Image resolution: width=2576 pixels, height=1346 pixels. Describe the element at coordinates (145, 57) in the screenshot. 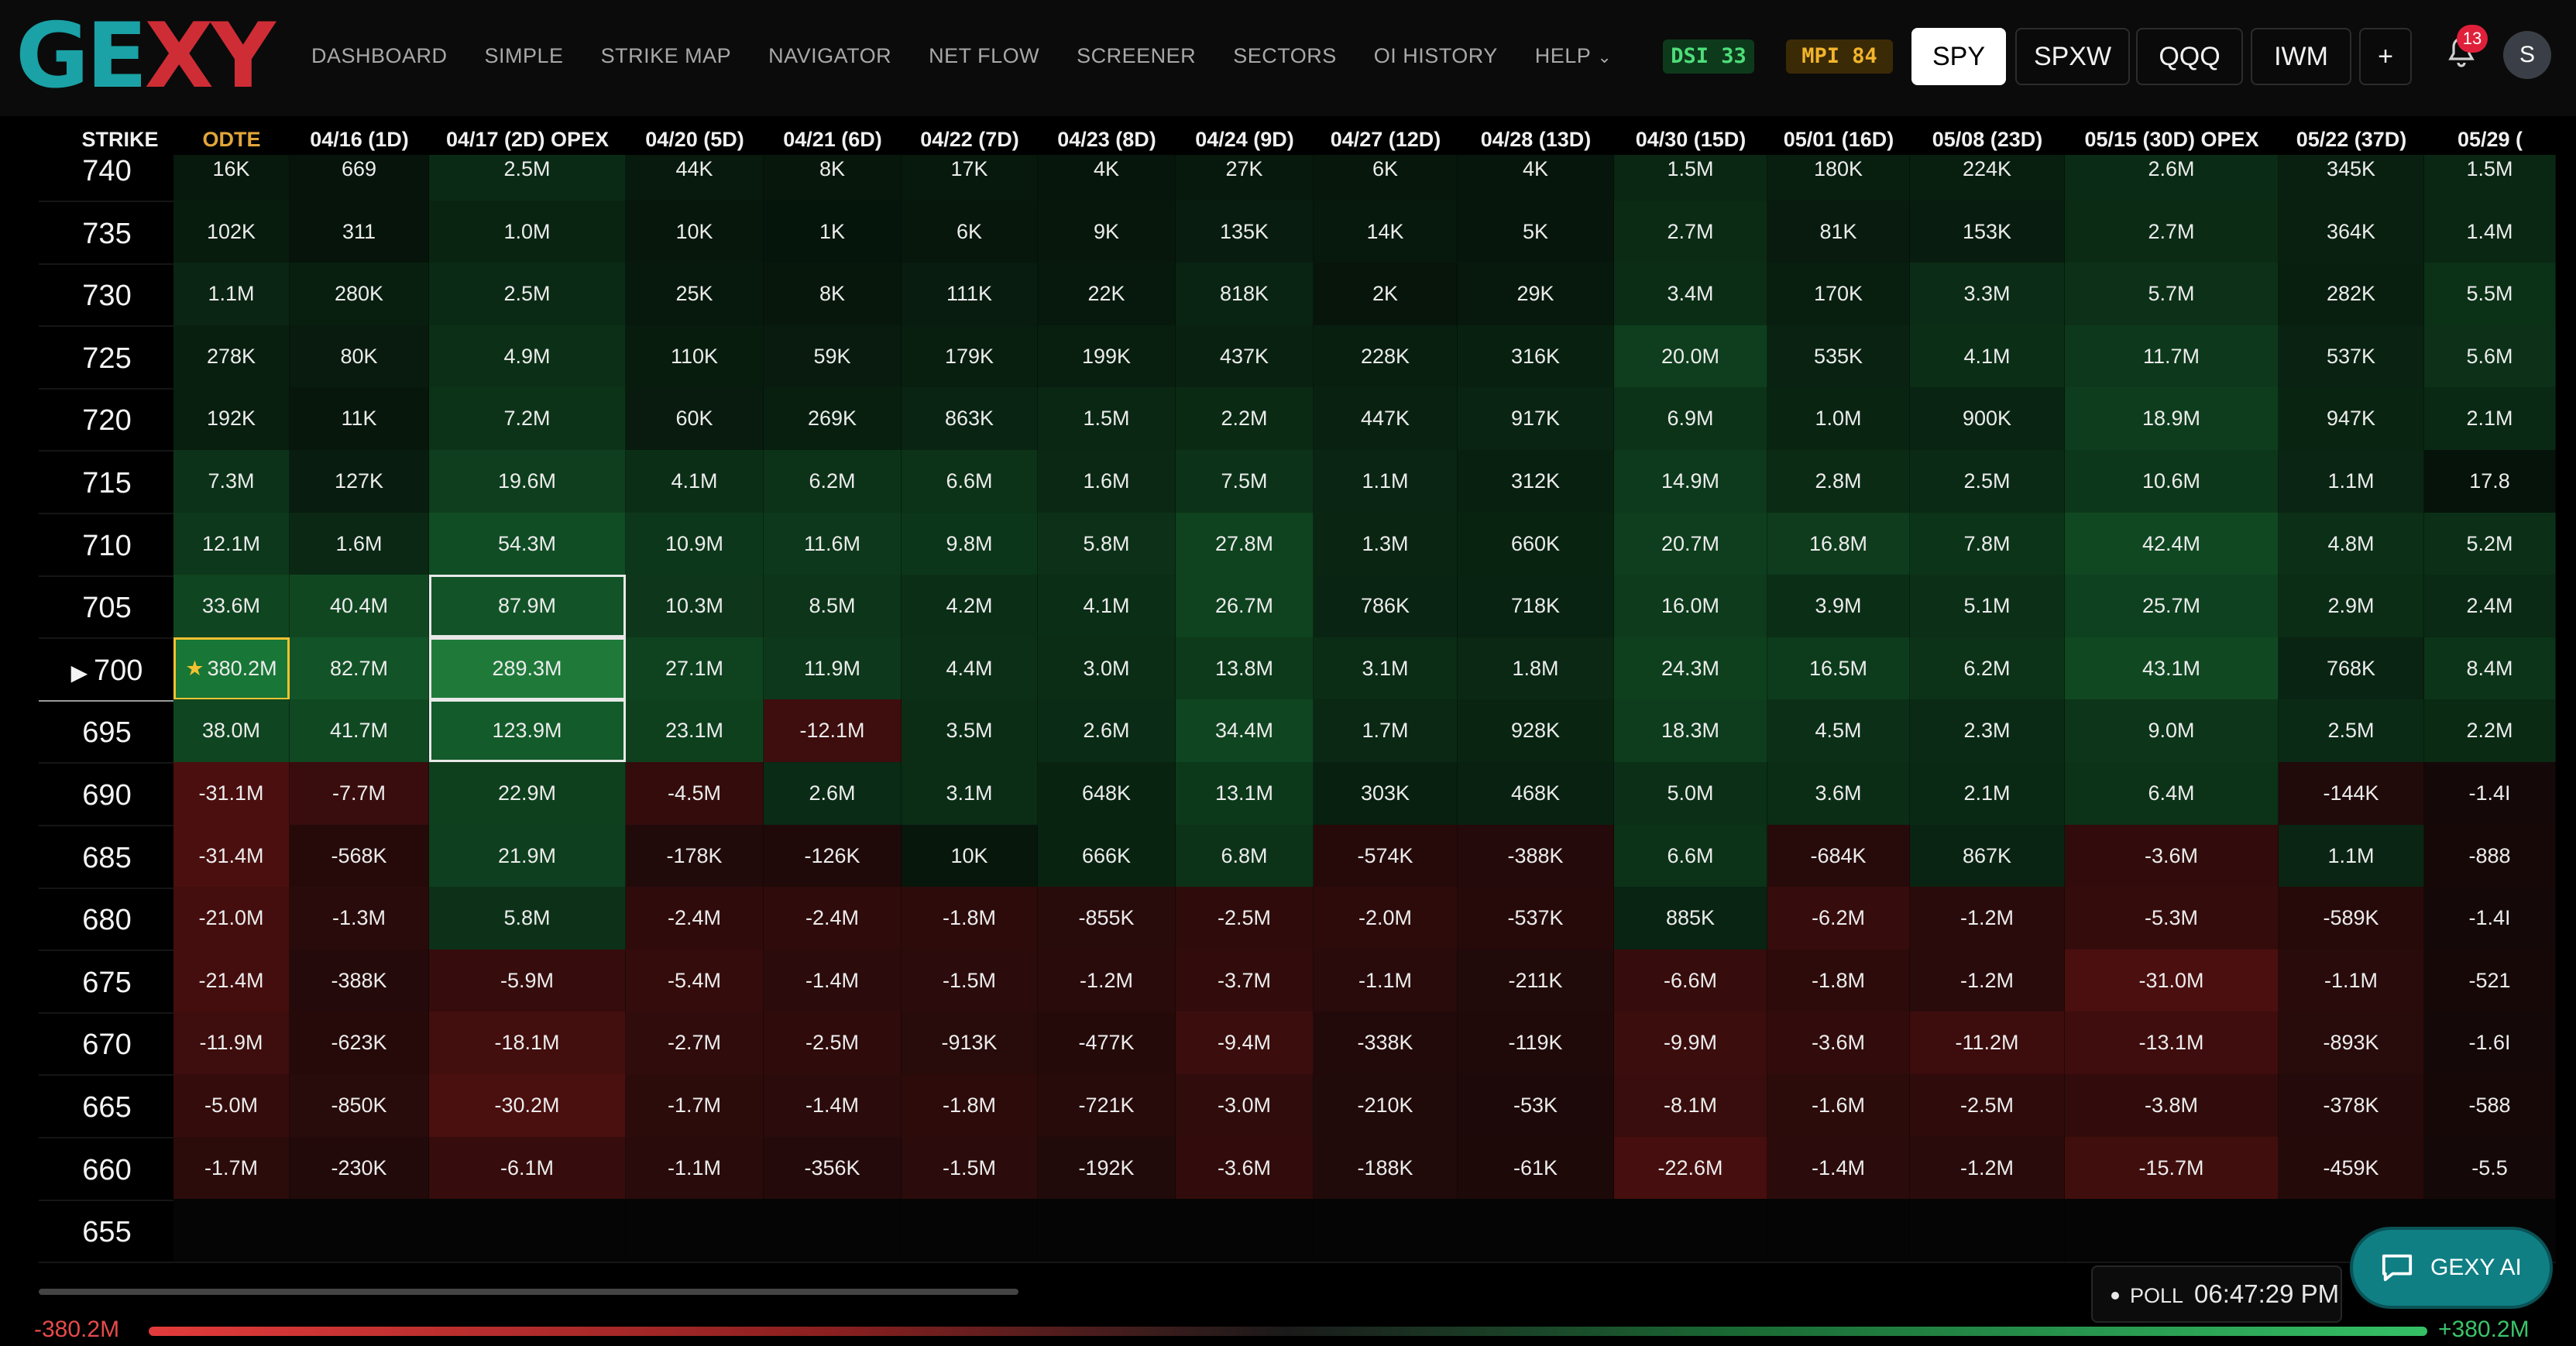

I see `gexy-logo: GEXY` at that location.